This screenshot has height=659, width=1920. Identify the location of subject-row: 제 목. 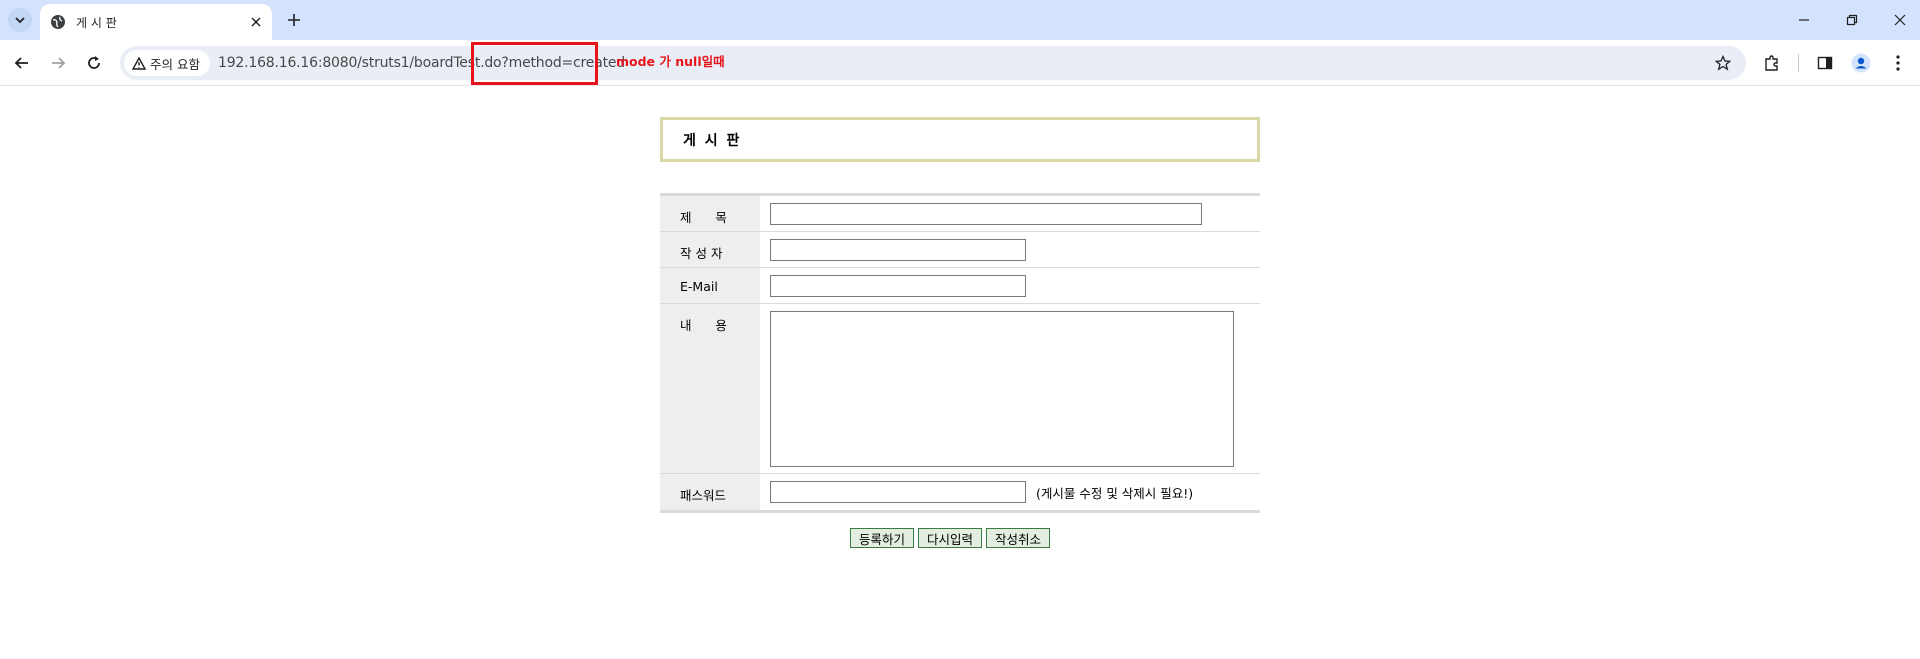
(960, 214).